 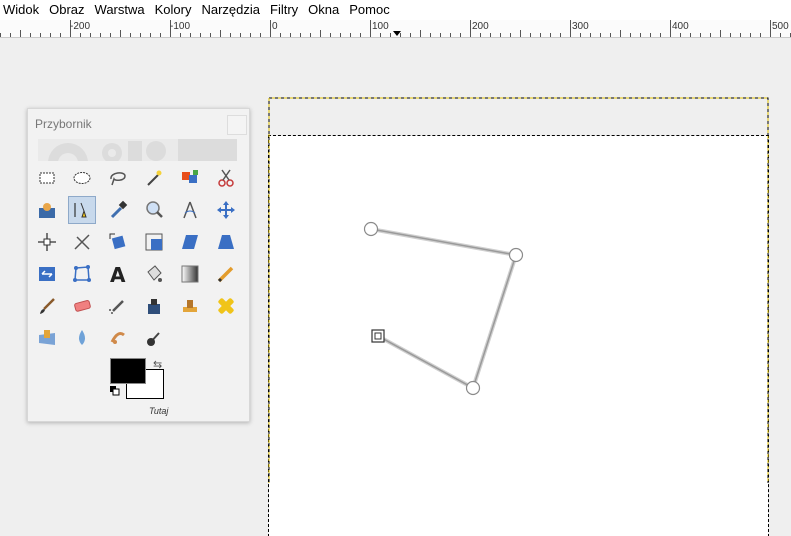 I want to click on default-colors-icon, so click(x=115, y=391).